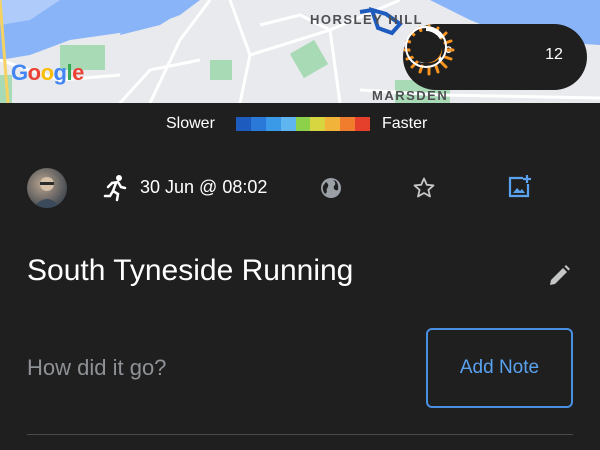  What do you see at coordinates (47, 188) in the screenshot?
I see `avatar` at bounding box center [47, 188].